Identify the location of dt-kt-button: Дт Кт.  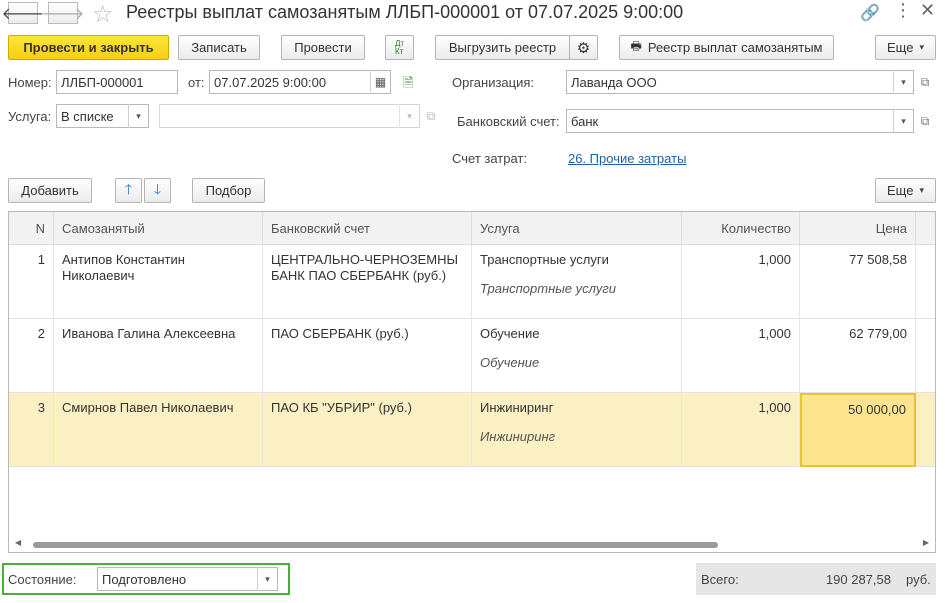
(399, 47).